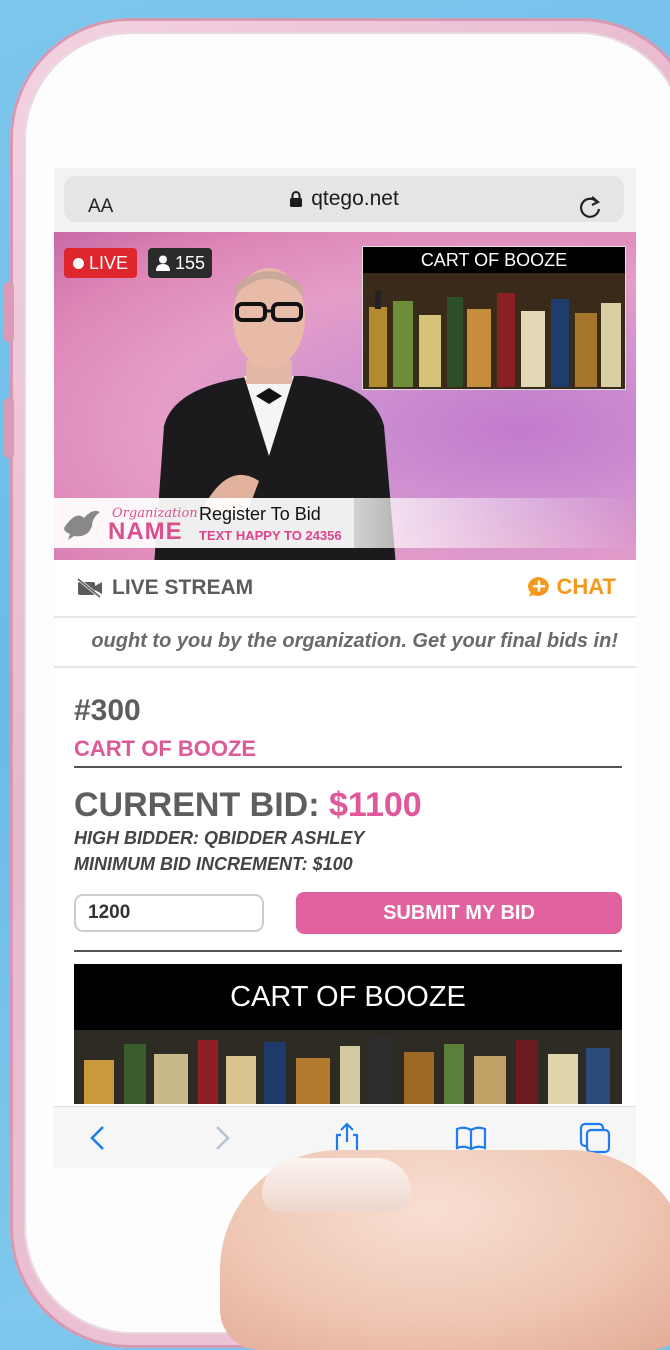  Describe the element at coordinates (590, 208) in the screenshot. I see `reload-icon` at that location.